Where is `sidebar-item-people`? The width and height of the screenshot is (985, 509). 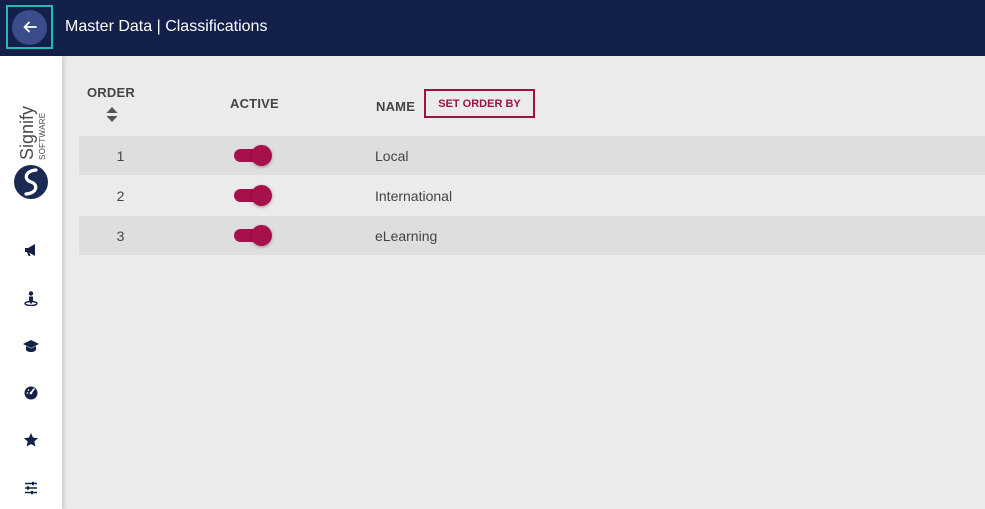 sidebar-item-people is located at coordinates (31, 298).